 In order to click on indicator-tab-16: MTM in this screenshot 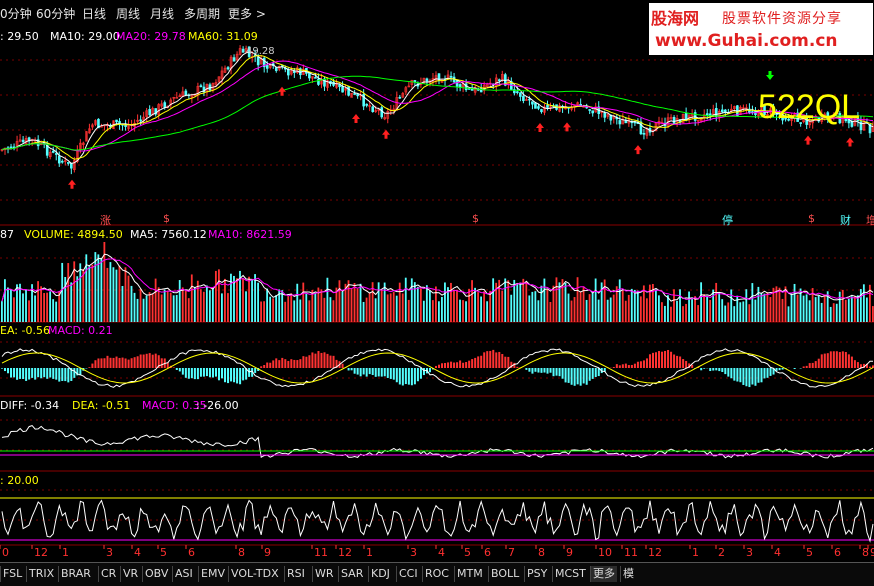, I will do `click(469, 574)`.